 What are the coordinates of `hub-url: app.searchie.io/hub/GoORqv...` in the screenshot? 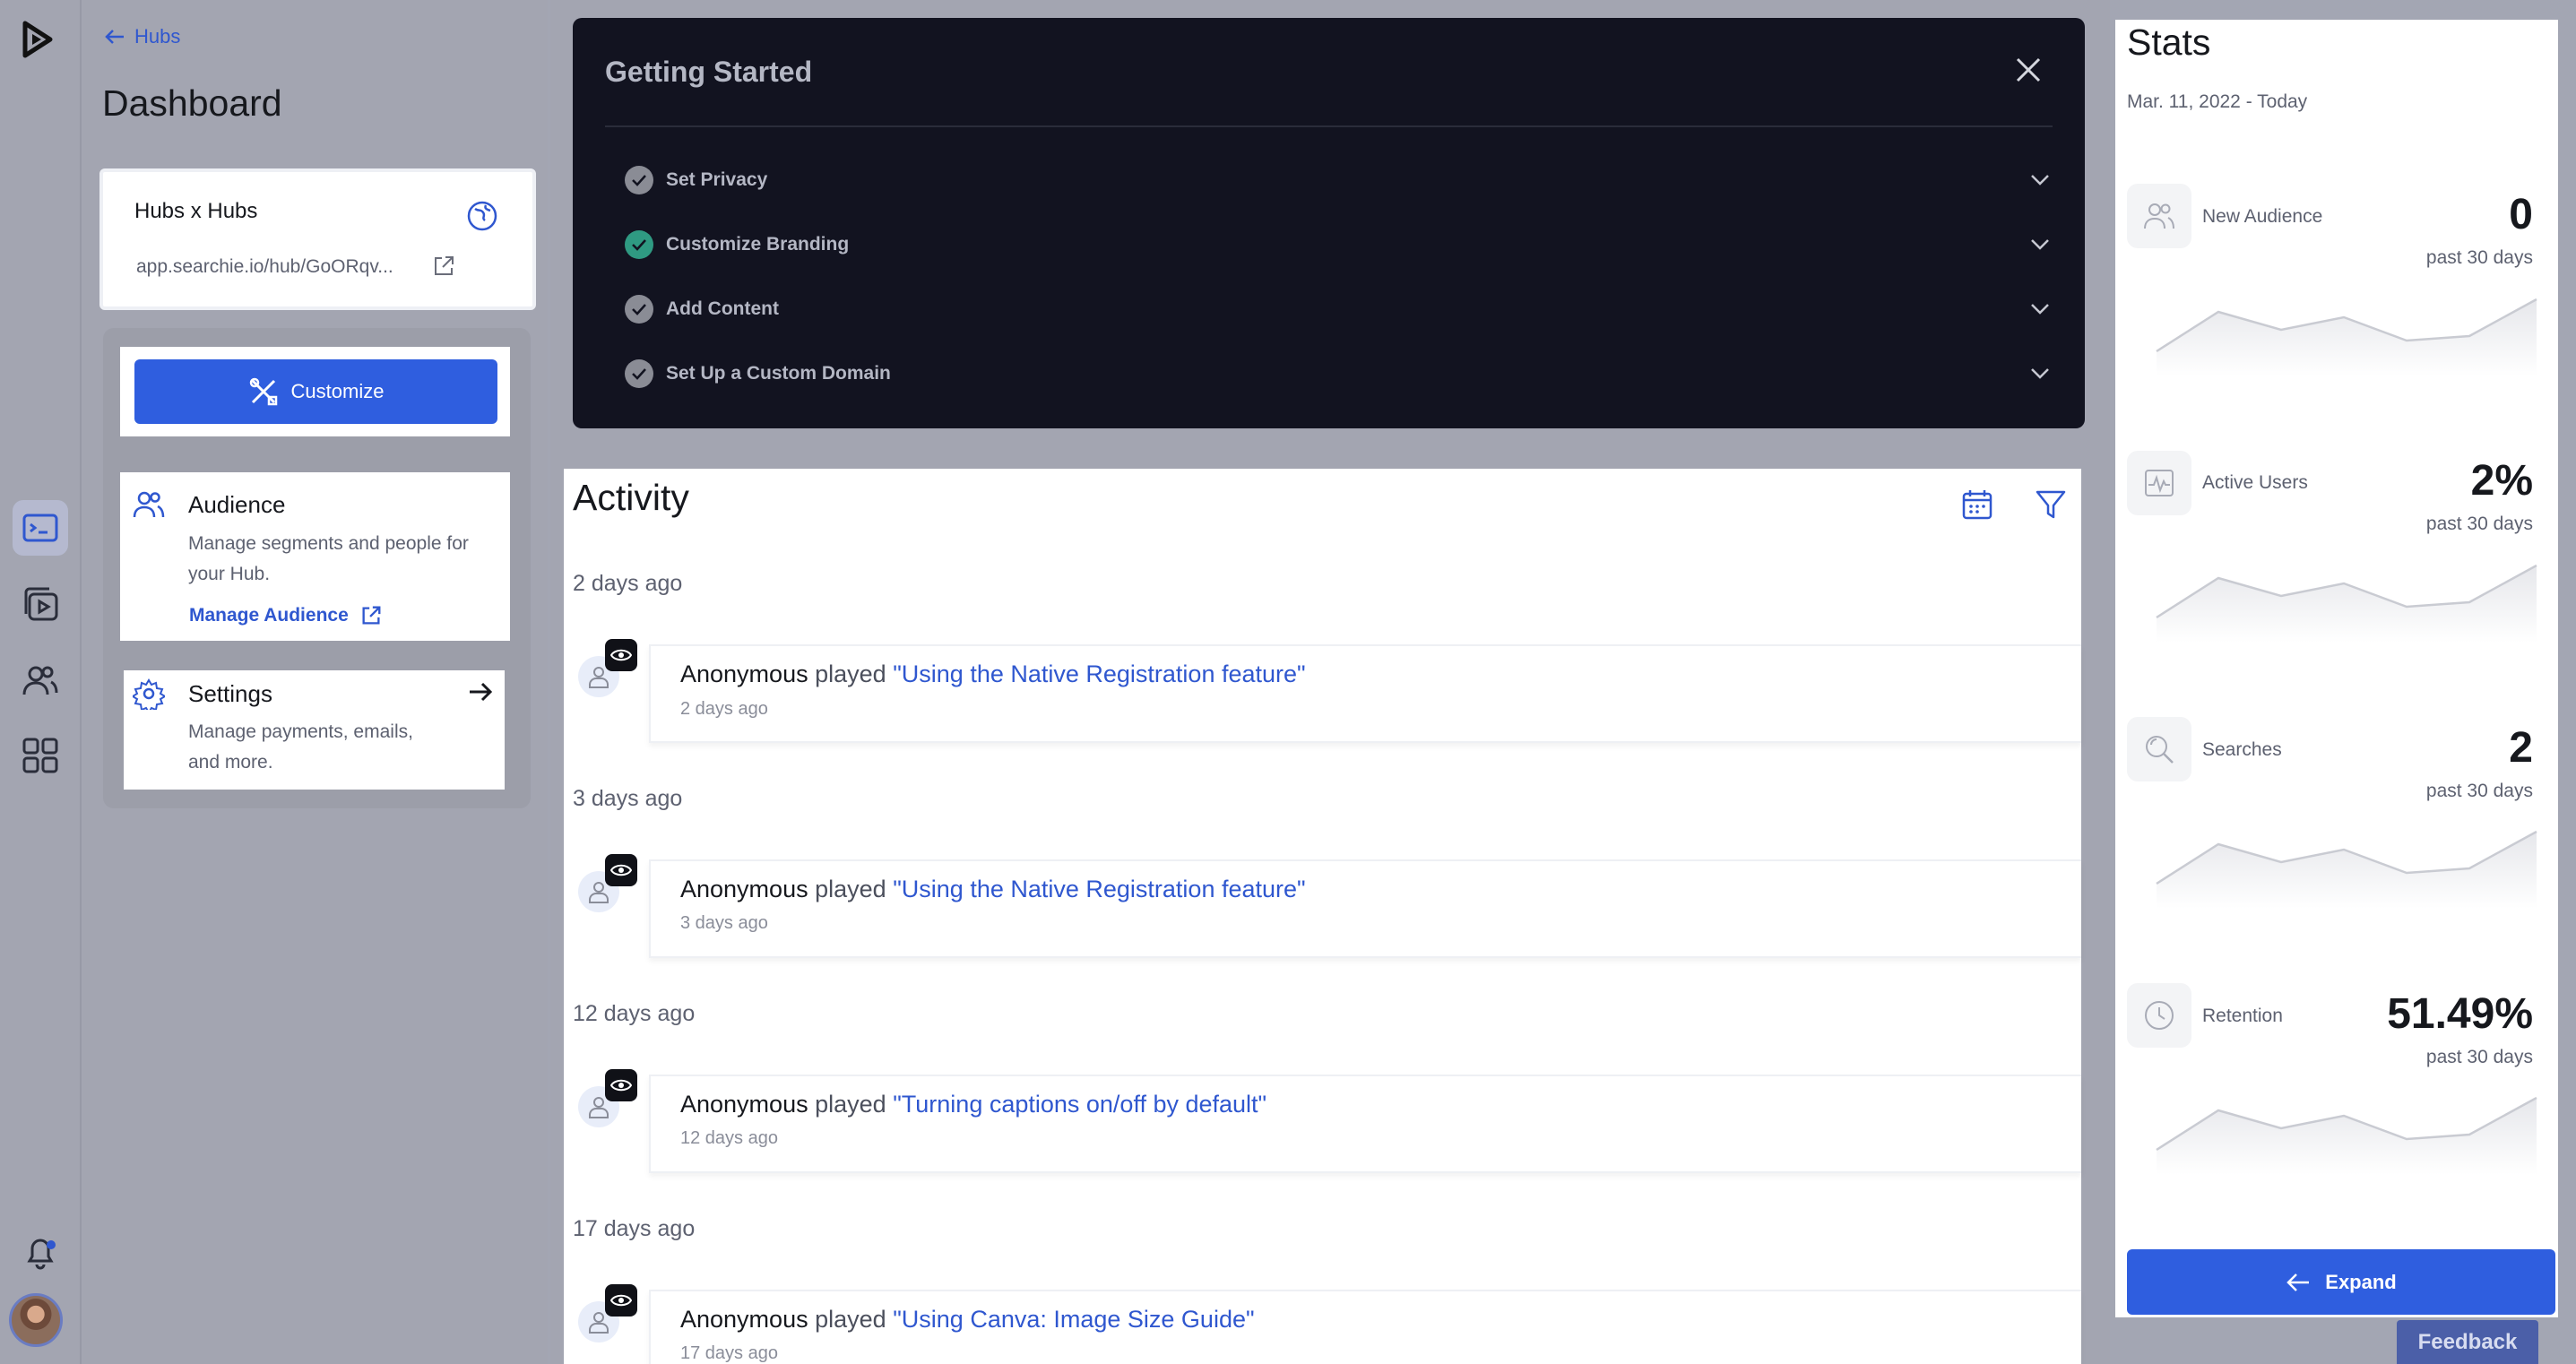 It's located at (264, 266).